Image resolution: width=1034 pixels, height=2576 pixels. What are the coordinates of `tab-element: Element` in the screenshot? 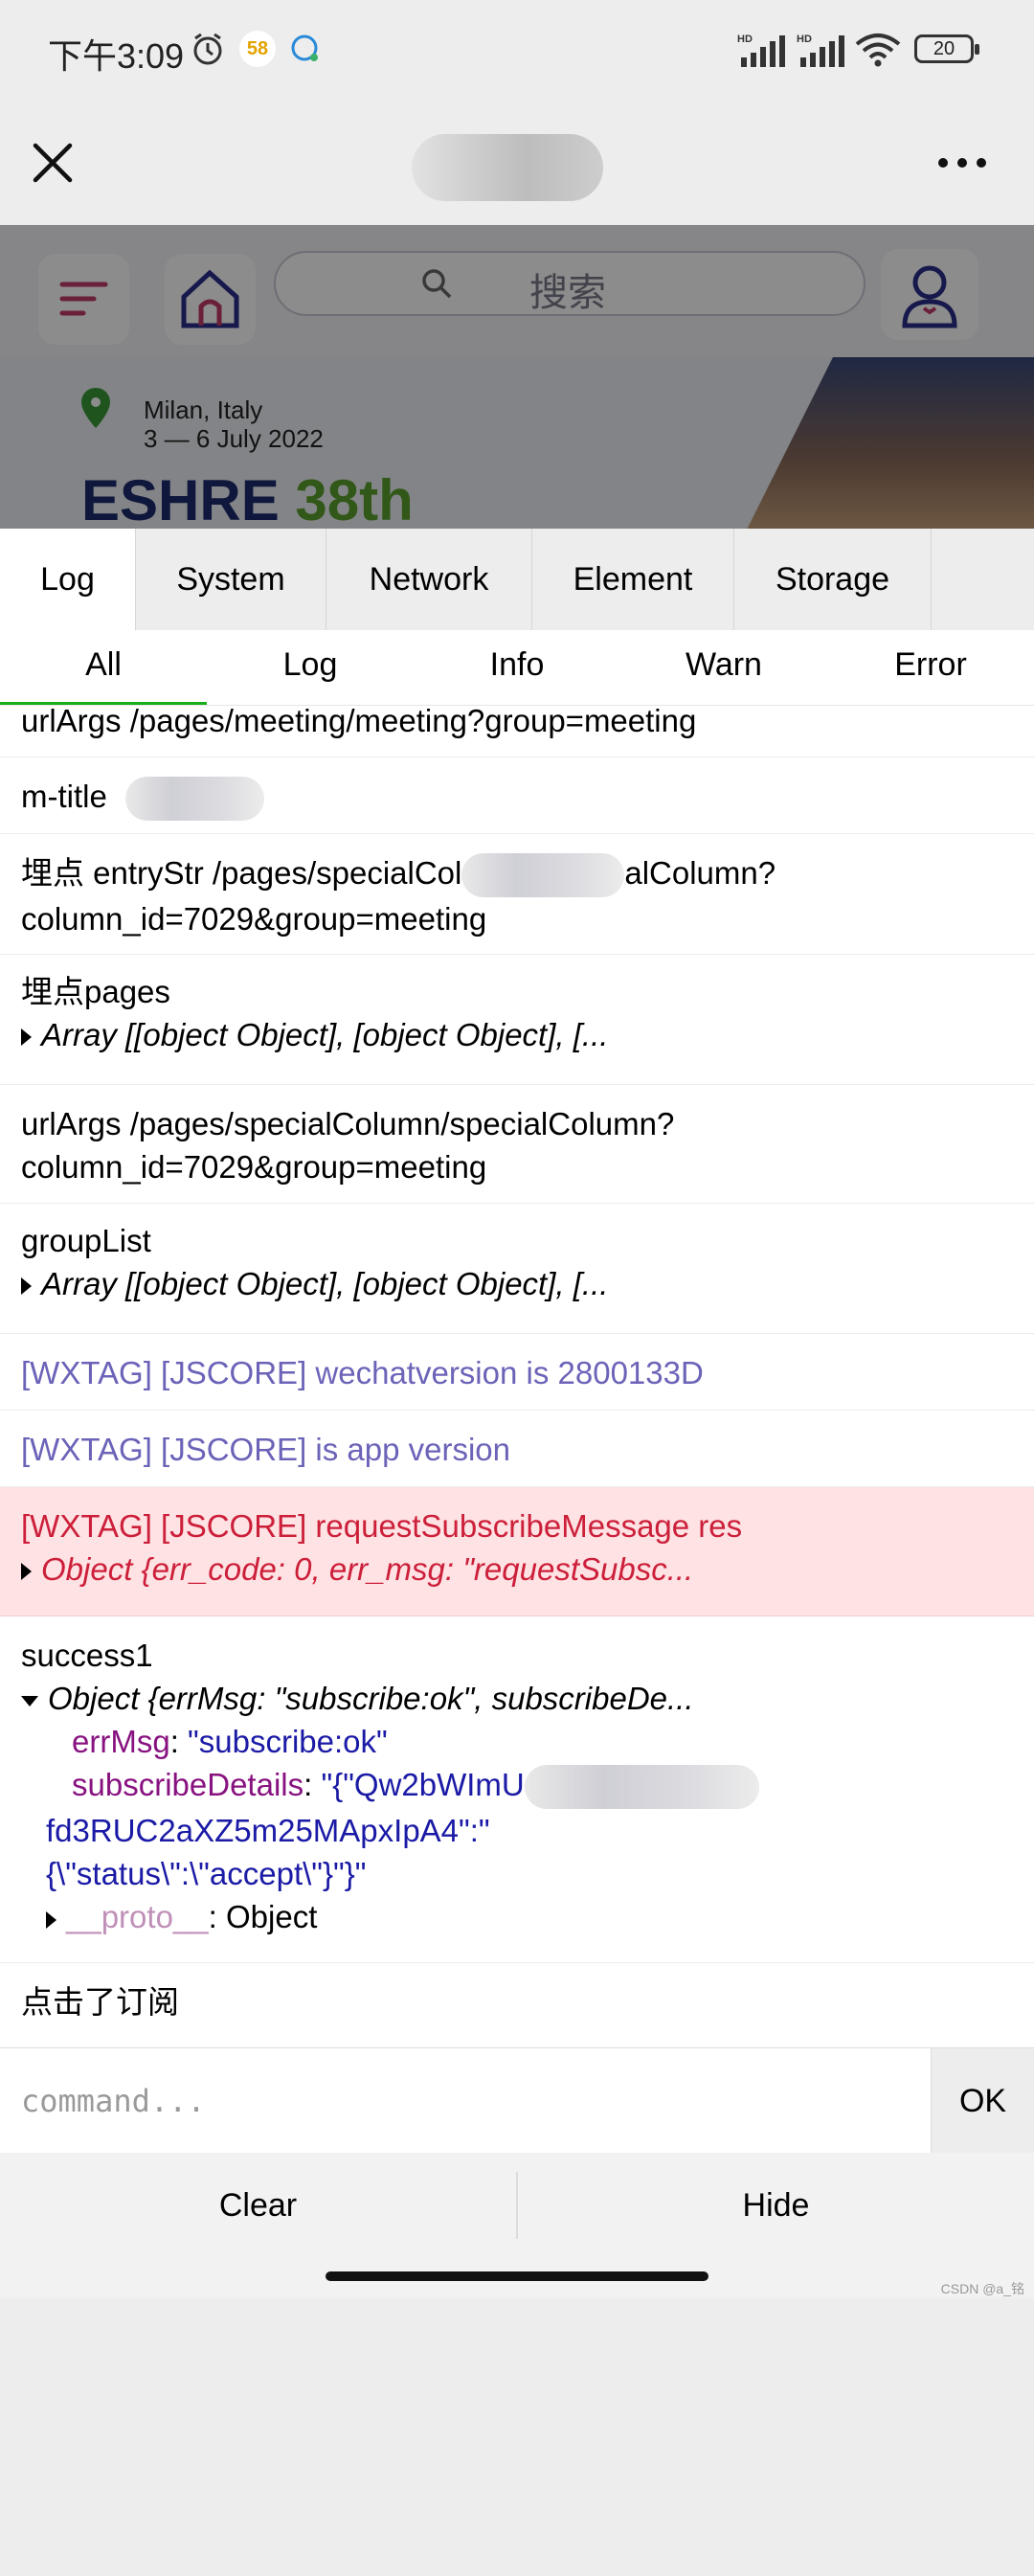 It's located at (633, 579).